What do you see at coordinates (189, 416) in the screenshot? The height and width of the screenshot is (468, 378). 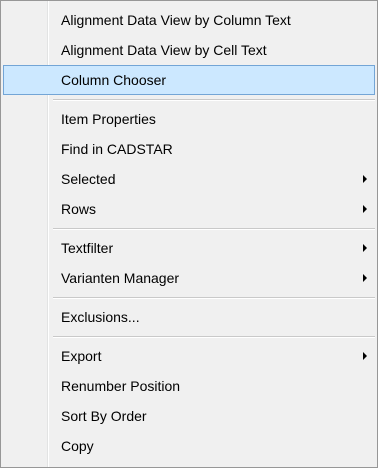 I see `menu-item-sort-by-order: Sort By Order` at bounding box center [189, 416].